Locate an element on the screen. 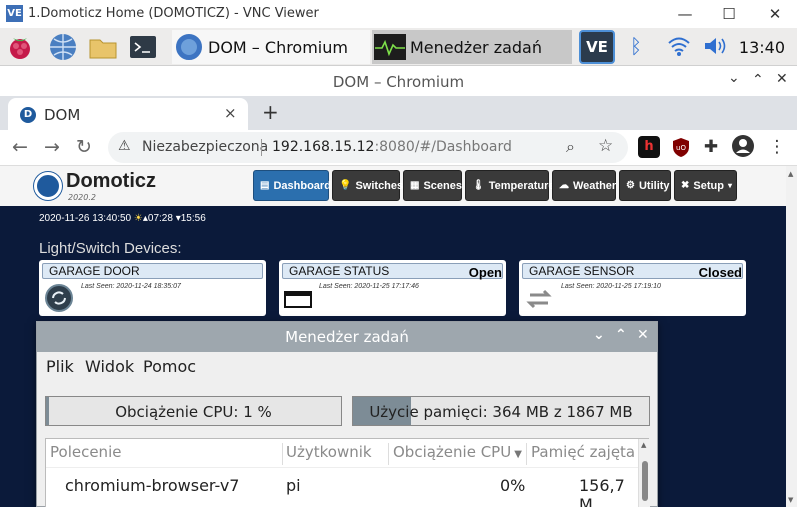 The image size is (797, 507). task-manager-title-bar: Menedżer zadań ⌄ ⌃ ✕ is located at coordinates (347, 337).